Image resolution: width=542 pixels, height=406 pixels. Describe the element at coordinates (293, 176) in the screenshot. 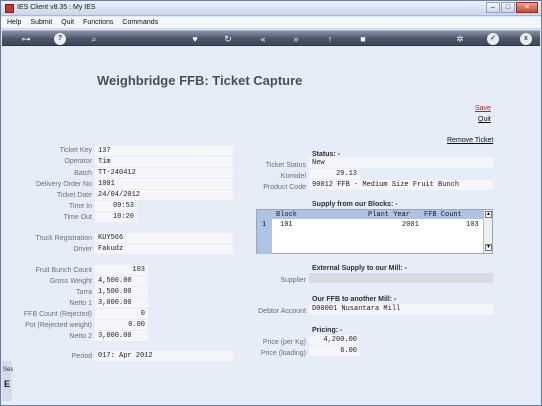

I see `komidel-label: Komidel` at that location.